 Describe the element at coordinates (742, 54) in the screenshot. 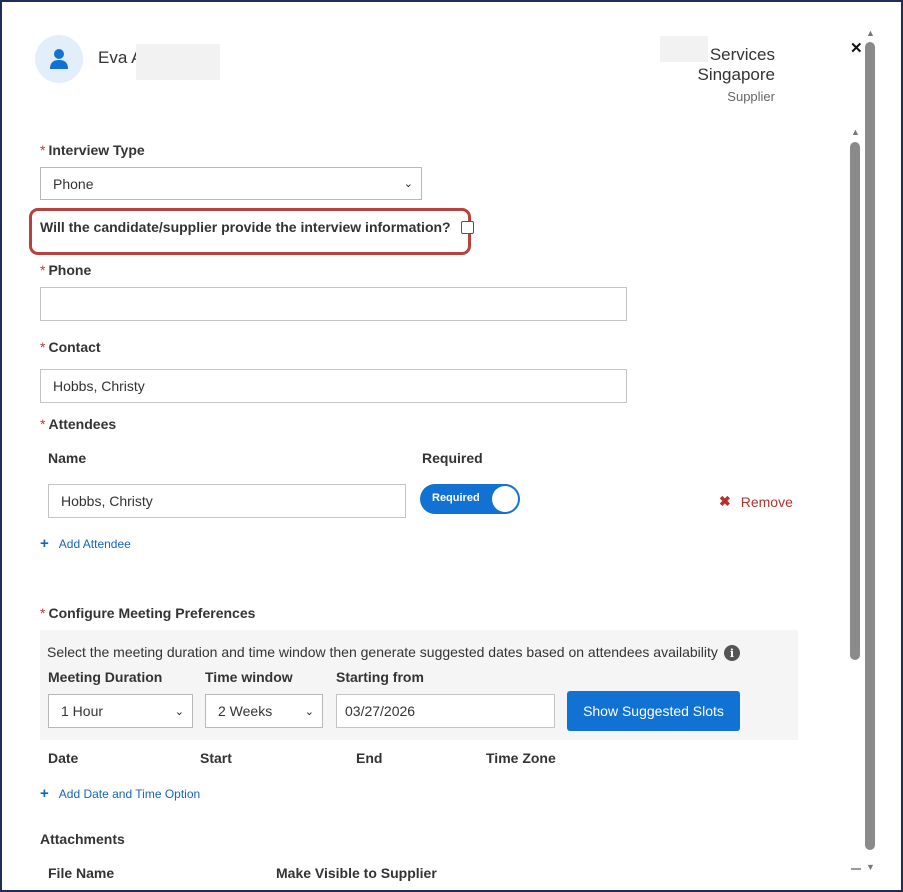

I see `company-line-1: Services` at that location.